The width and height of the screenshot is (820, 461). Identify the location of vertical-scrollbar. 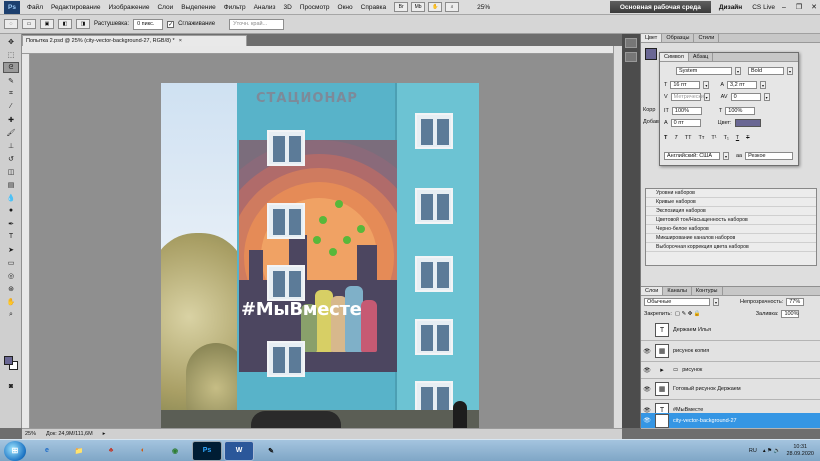
(617, 237).